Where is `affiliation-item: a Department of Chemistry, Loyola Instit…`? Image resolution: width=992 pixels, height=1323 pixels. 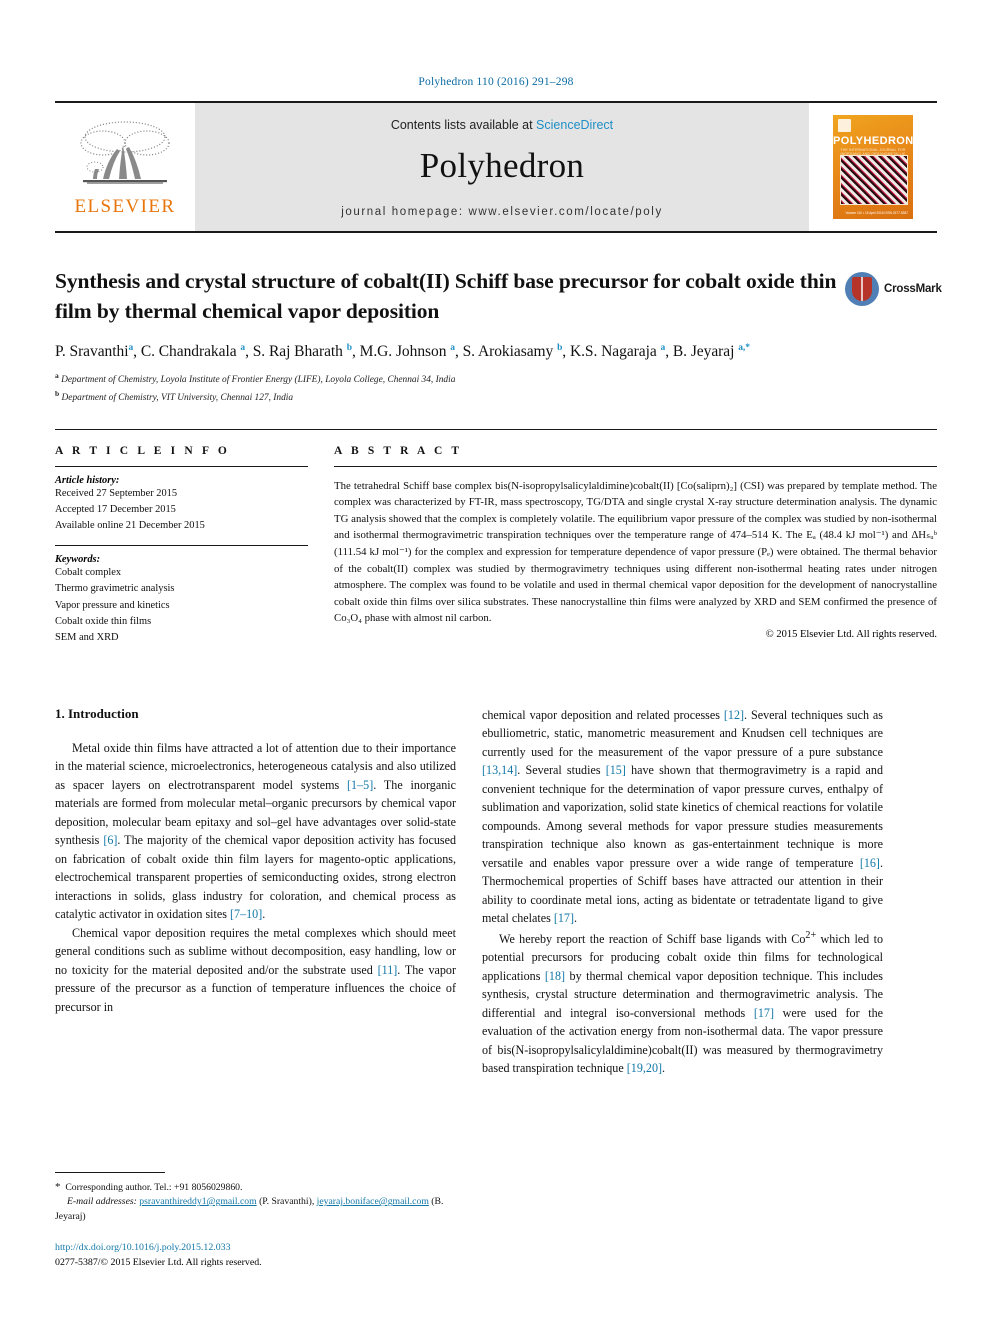
affiliation-item: a Department of Chemistry, Loyola Instit… is located at coordinates (496, 378).